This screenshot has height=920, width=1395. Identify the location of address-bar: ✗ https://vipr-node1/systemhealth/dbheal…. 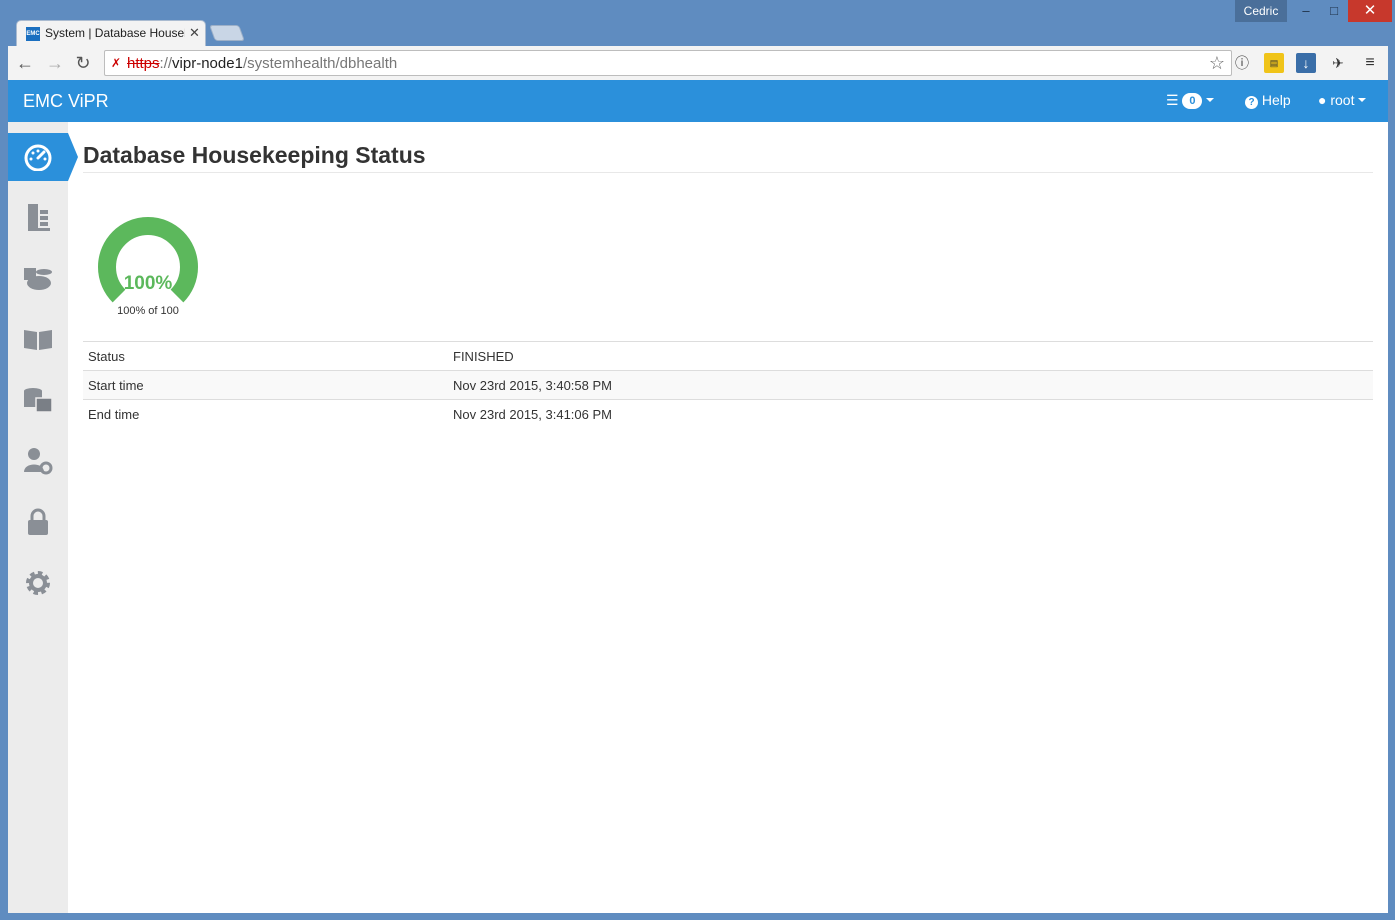
(668, 63).